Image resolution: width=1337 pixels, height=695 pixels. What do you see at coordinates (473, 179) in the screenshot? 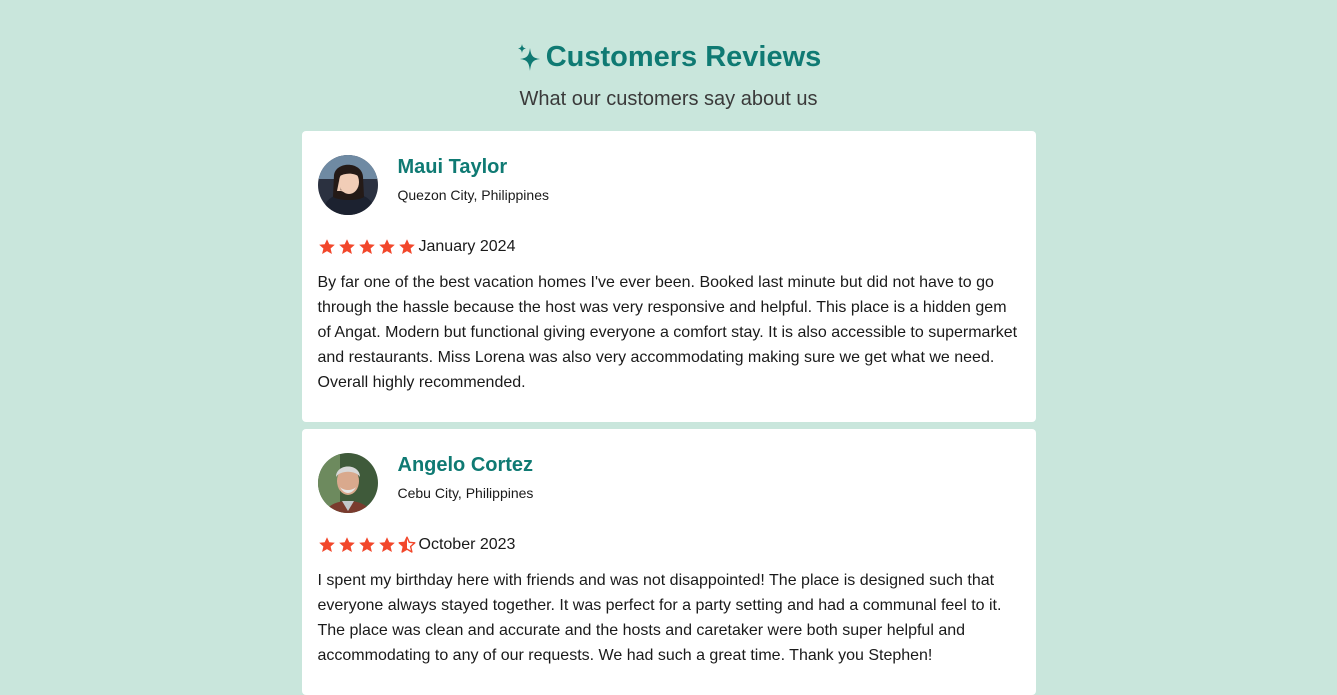
I see `reviewer-info: Maui Taylor Quezon City, Philippines` at bounding box center [473, 179].